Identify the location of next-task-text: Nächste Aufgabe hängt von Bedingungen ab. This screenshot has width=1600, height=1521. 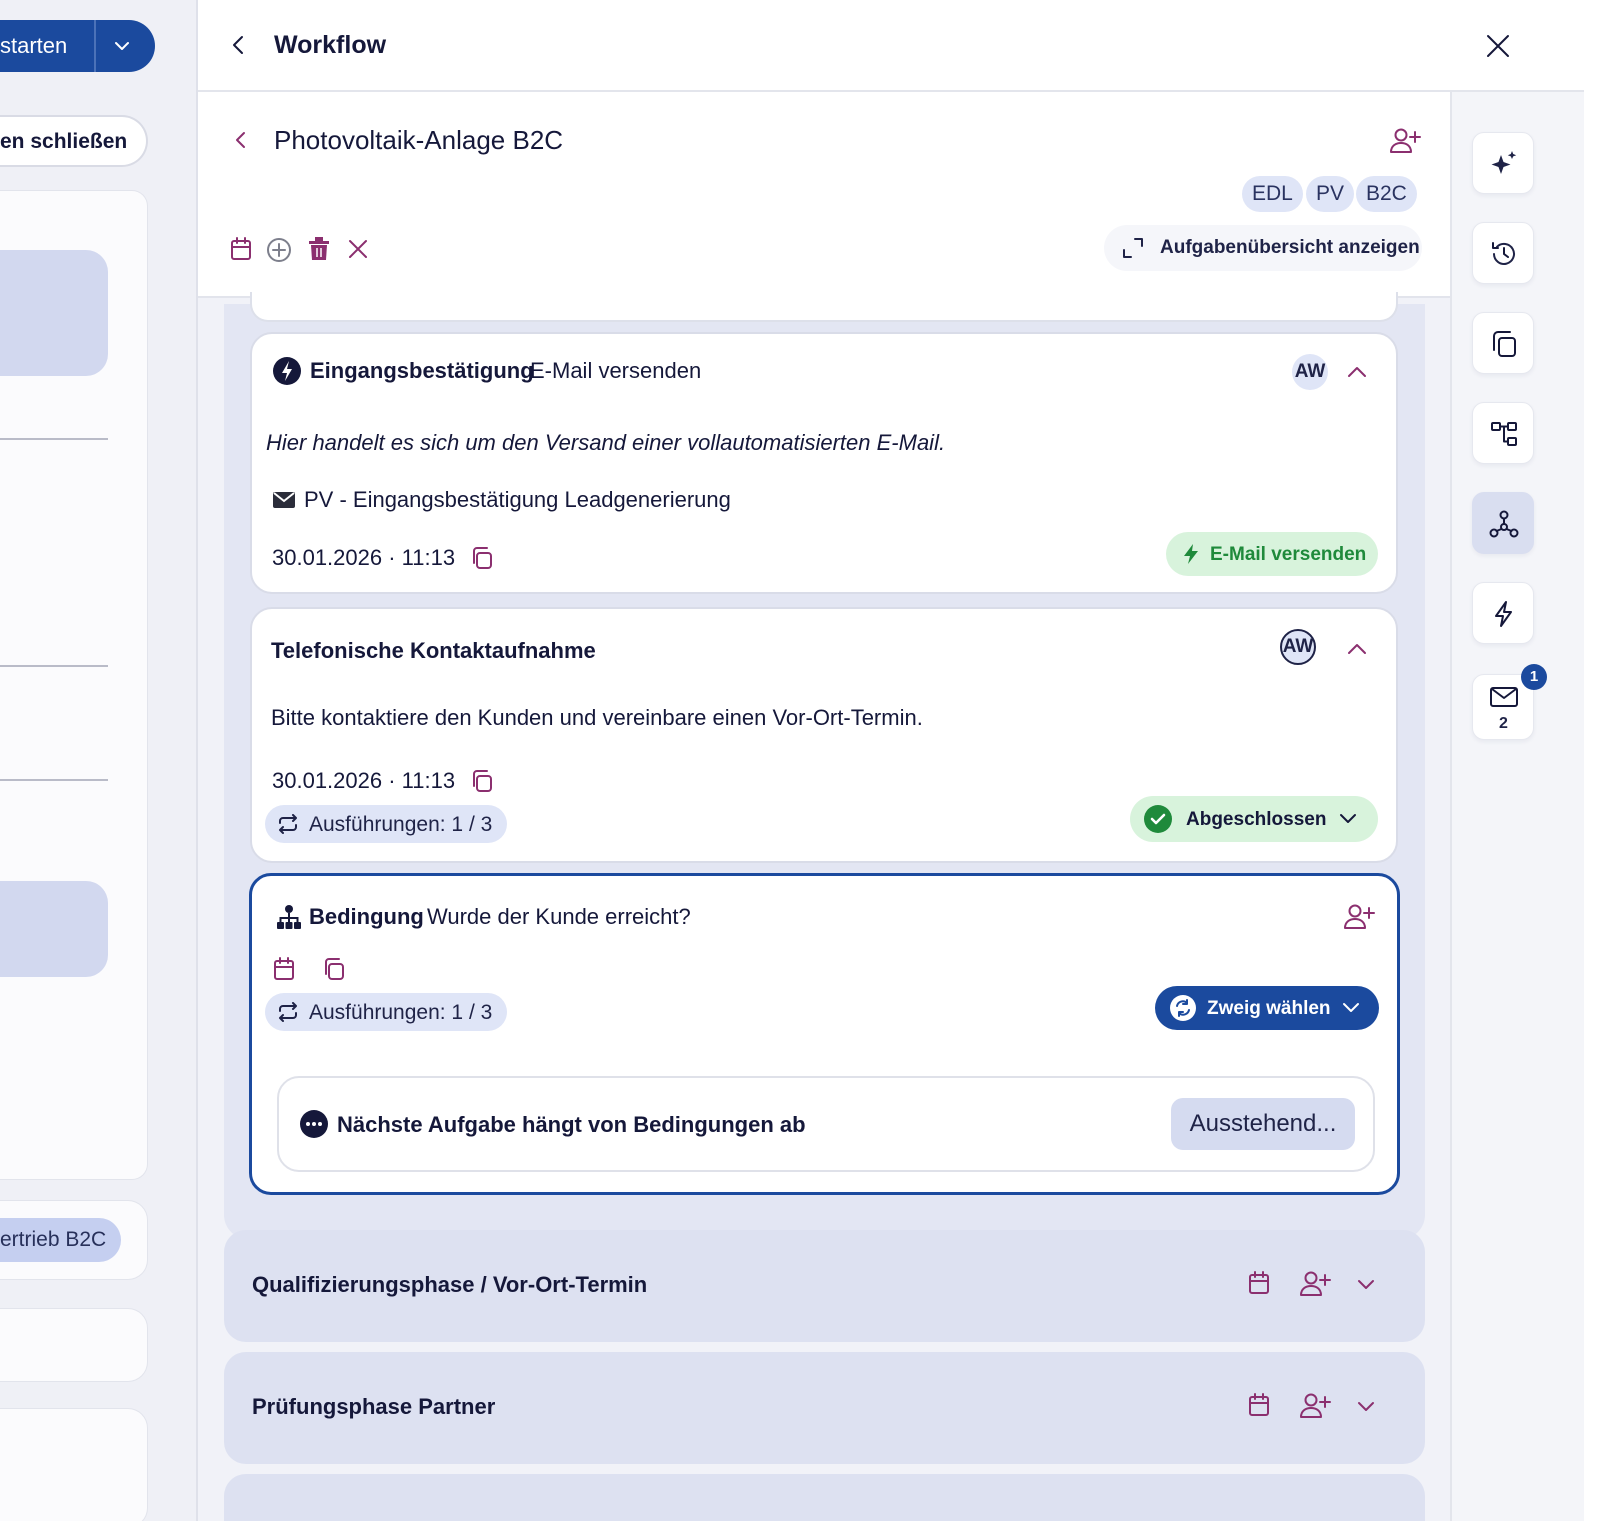
(571, 1124).